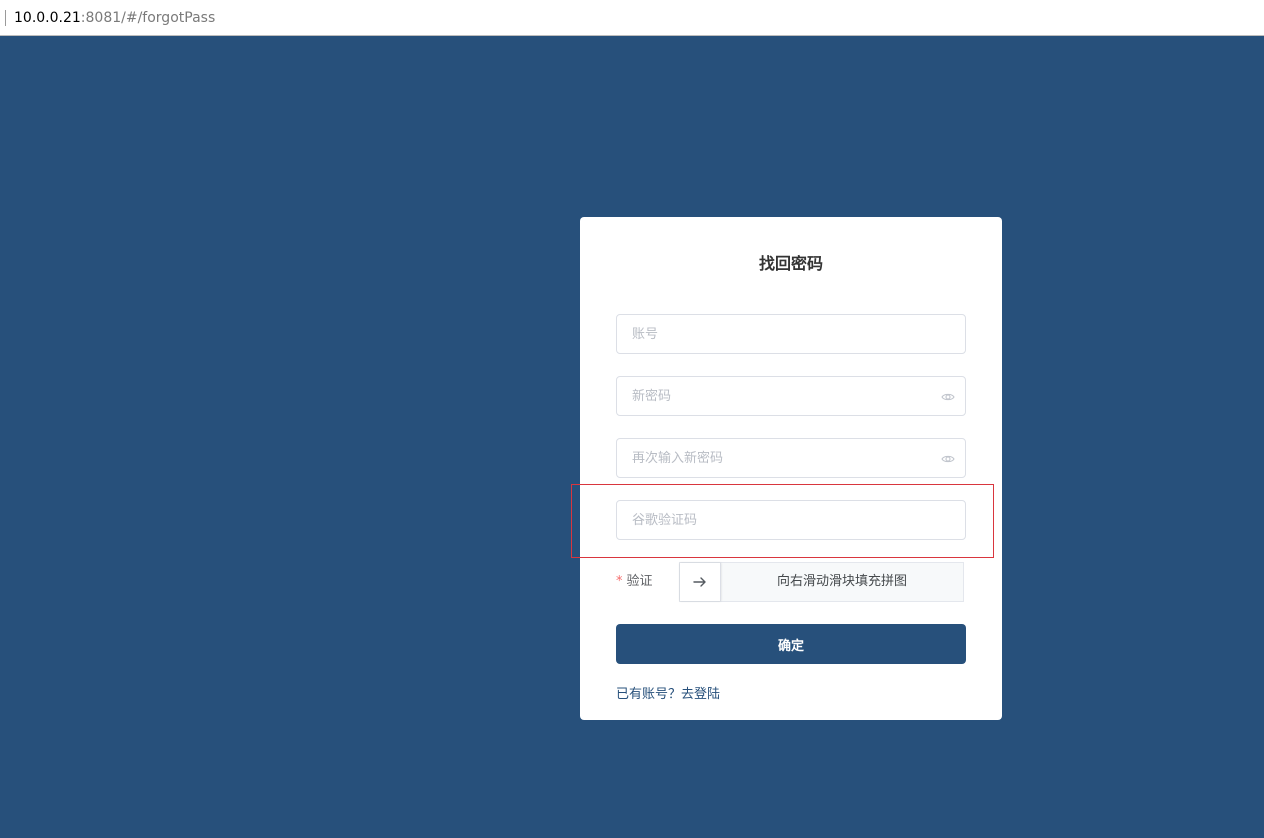 The height and width of the screenshot is (838, 1264). Describe the element at coordinates (619, 581) in the screenshot. I see `required-mark: *` at that location.